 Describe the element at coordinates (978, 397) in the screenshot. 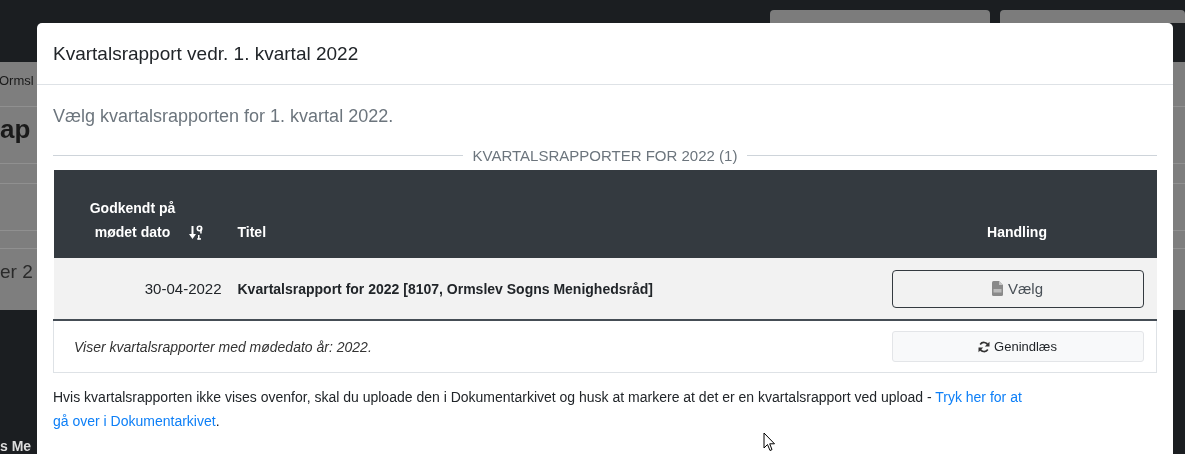

I see `archive-link: Tryk her for at` at that location.